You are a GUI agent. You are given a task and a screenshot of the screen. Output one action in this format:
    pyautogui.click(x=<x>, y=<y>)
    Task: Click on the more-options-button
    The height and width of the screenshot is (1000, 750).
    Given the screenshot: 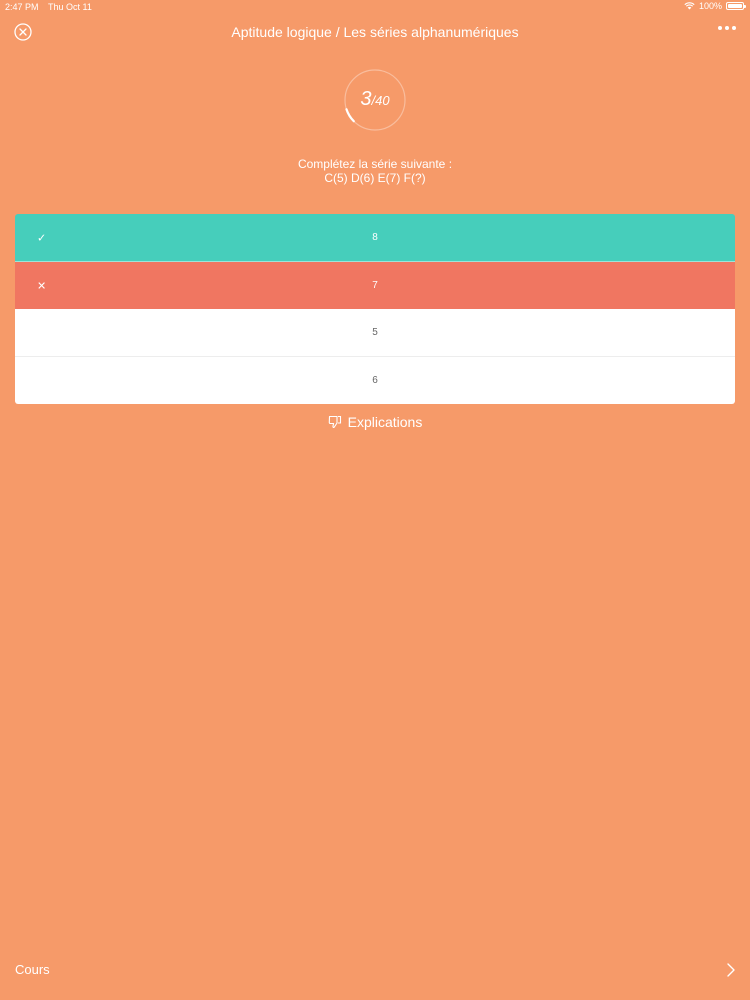 What is the action you would take?
    pyautogui.click(x=727, y=28)
    